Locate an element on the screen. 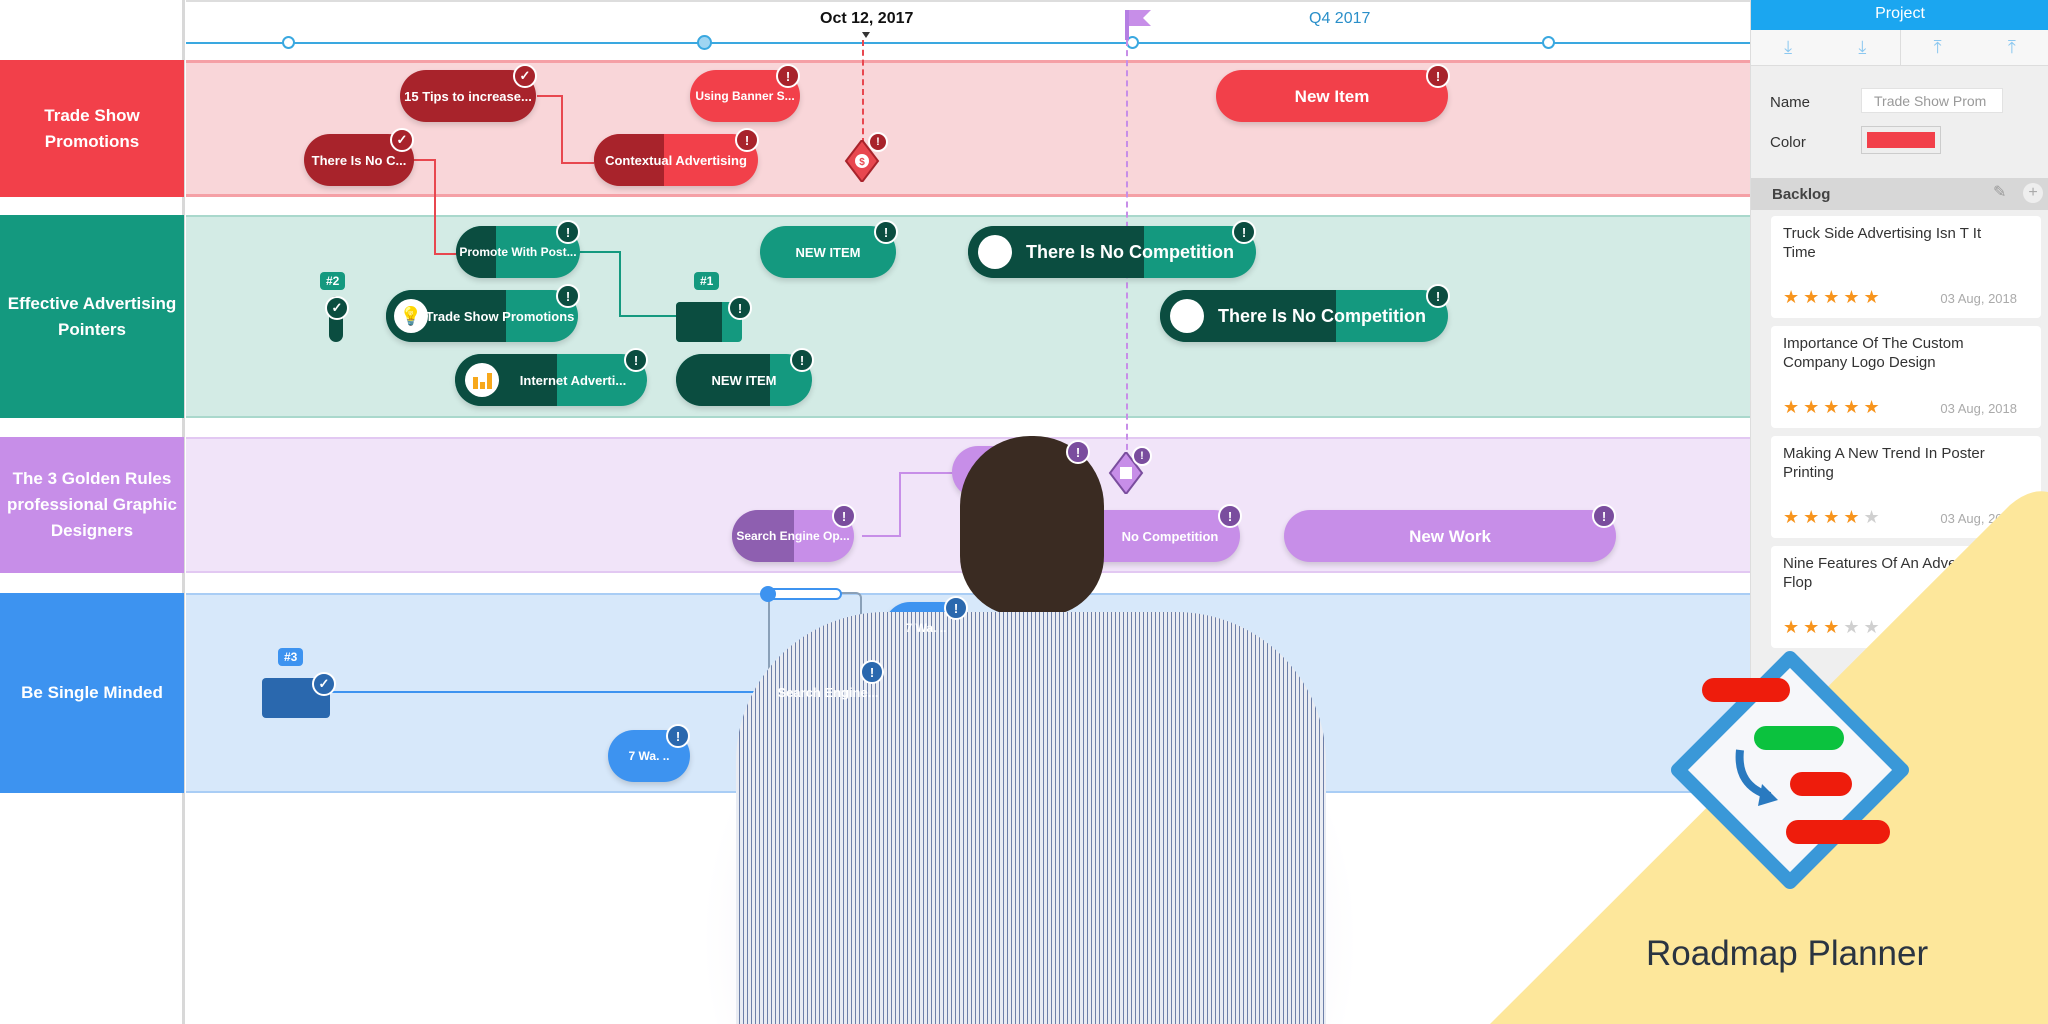 Image resolution: width=2048 pixels, height=1024 pixels. app-logo-icon is located at coordinates (1790, 770).